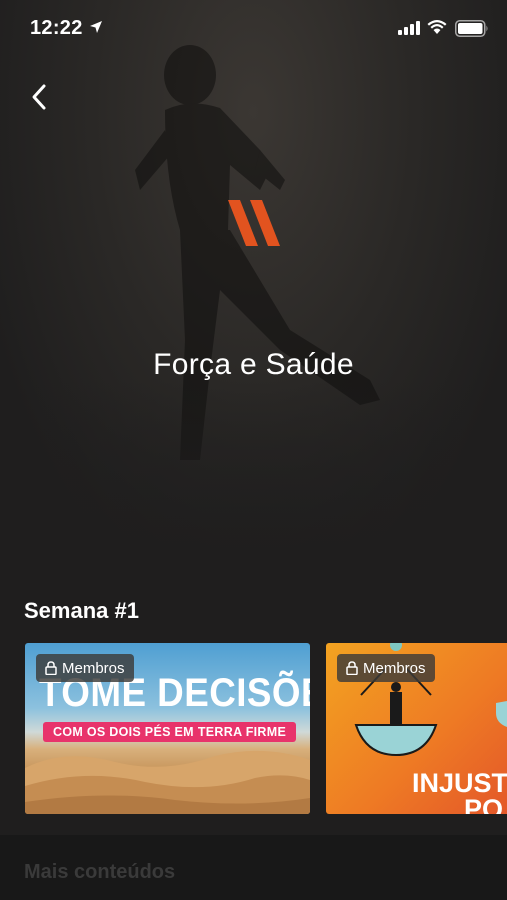 This screenshot has height=900, width=507. Describe the element at coordinates (100, 872) in the screenshot. I see `bottom-section-label: Mais conteúdos` at that location.